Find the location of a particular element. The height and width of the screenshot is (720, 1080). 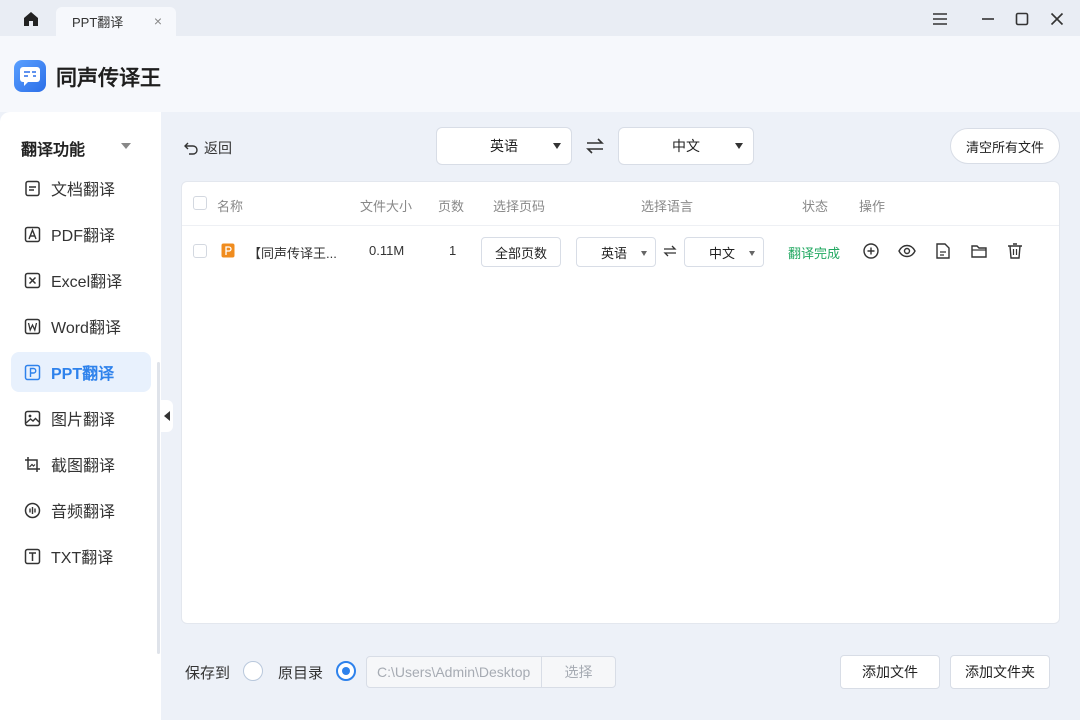

choose-path-button: 选择 is located at coordinates (578, 672).